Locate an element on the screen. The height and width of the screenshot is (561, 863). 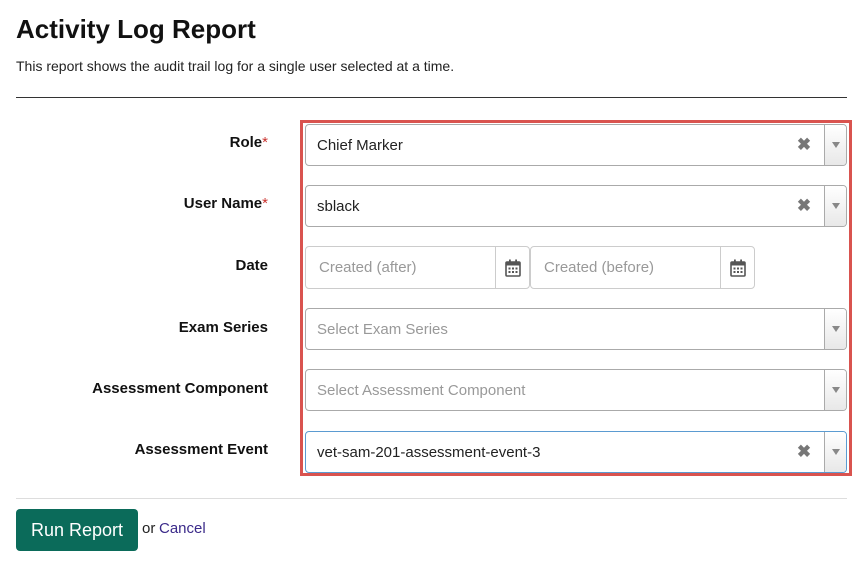
assessment-component-label: Assessment Component is located at coordinates (180, 388).